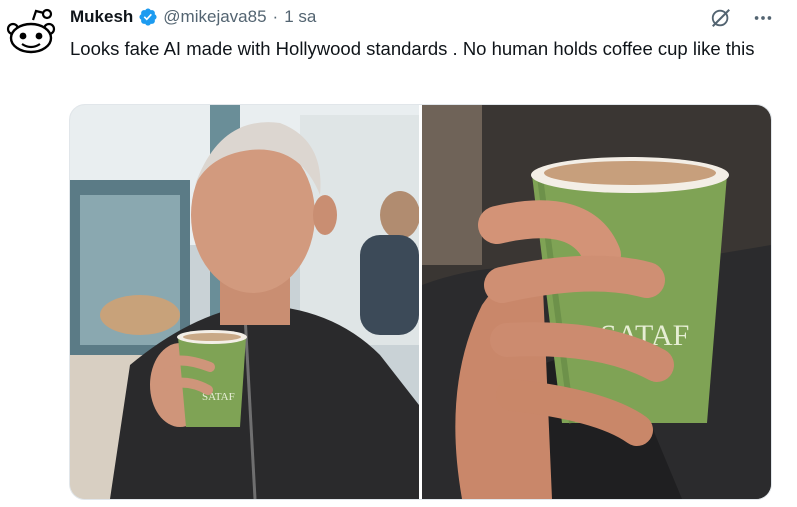 This screenshot has height=507, width=797. I want to click on more-icon, so click(763, 18).